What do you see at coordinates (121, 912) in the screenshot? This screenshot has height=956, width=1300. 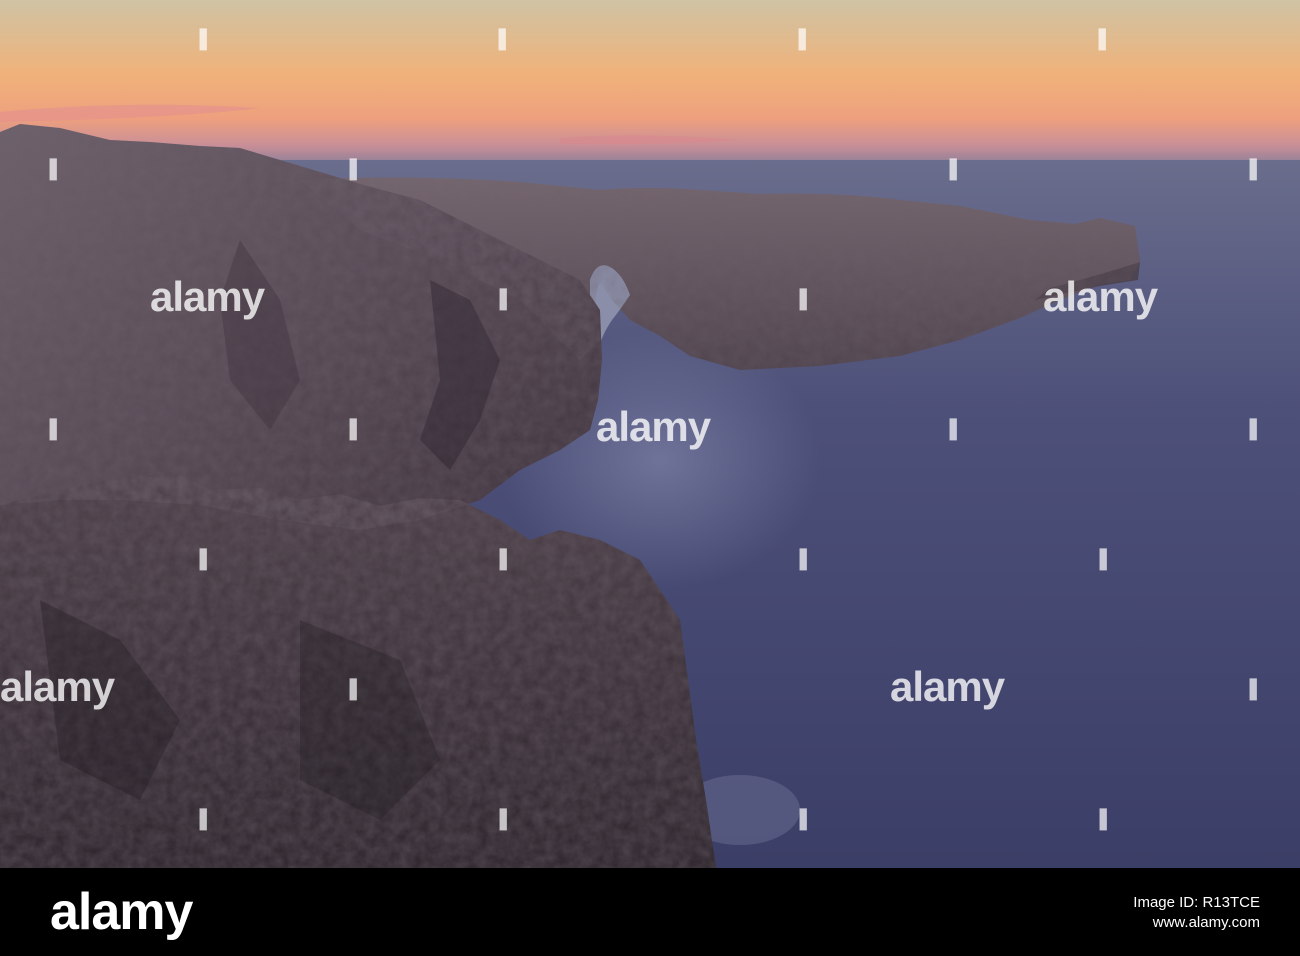 I see `footer-logo: alamy` at bounding box center [121, 912].